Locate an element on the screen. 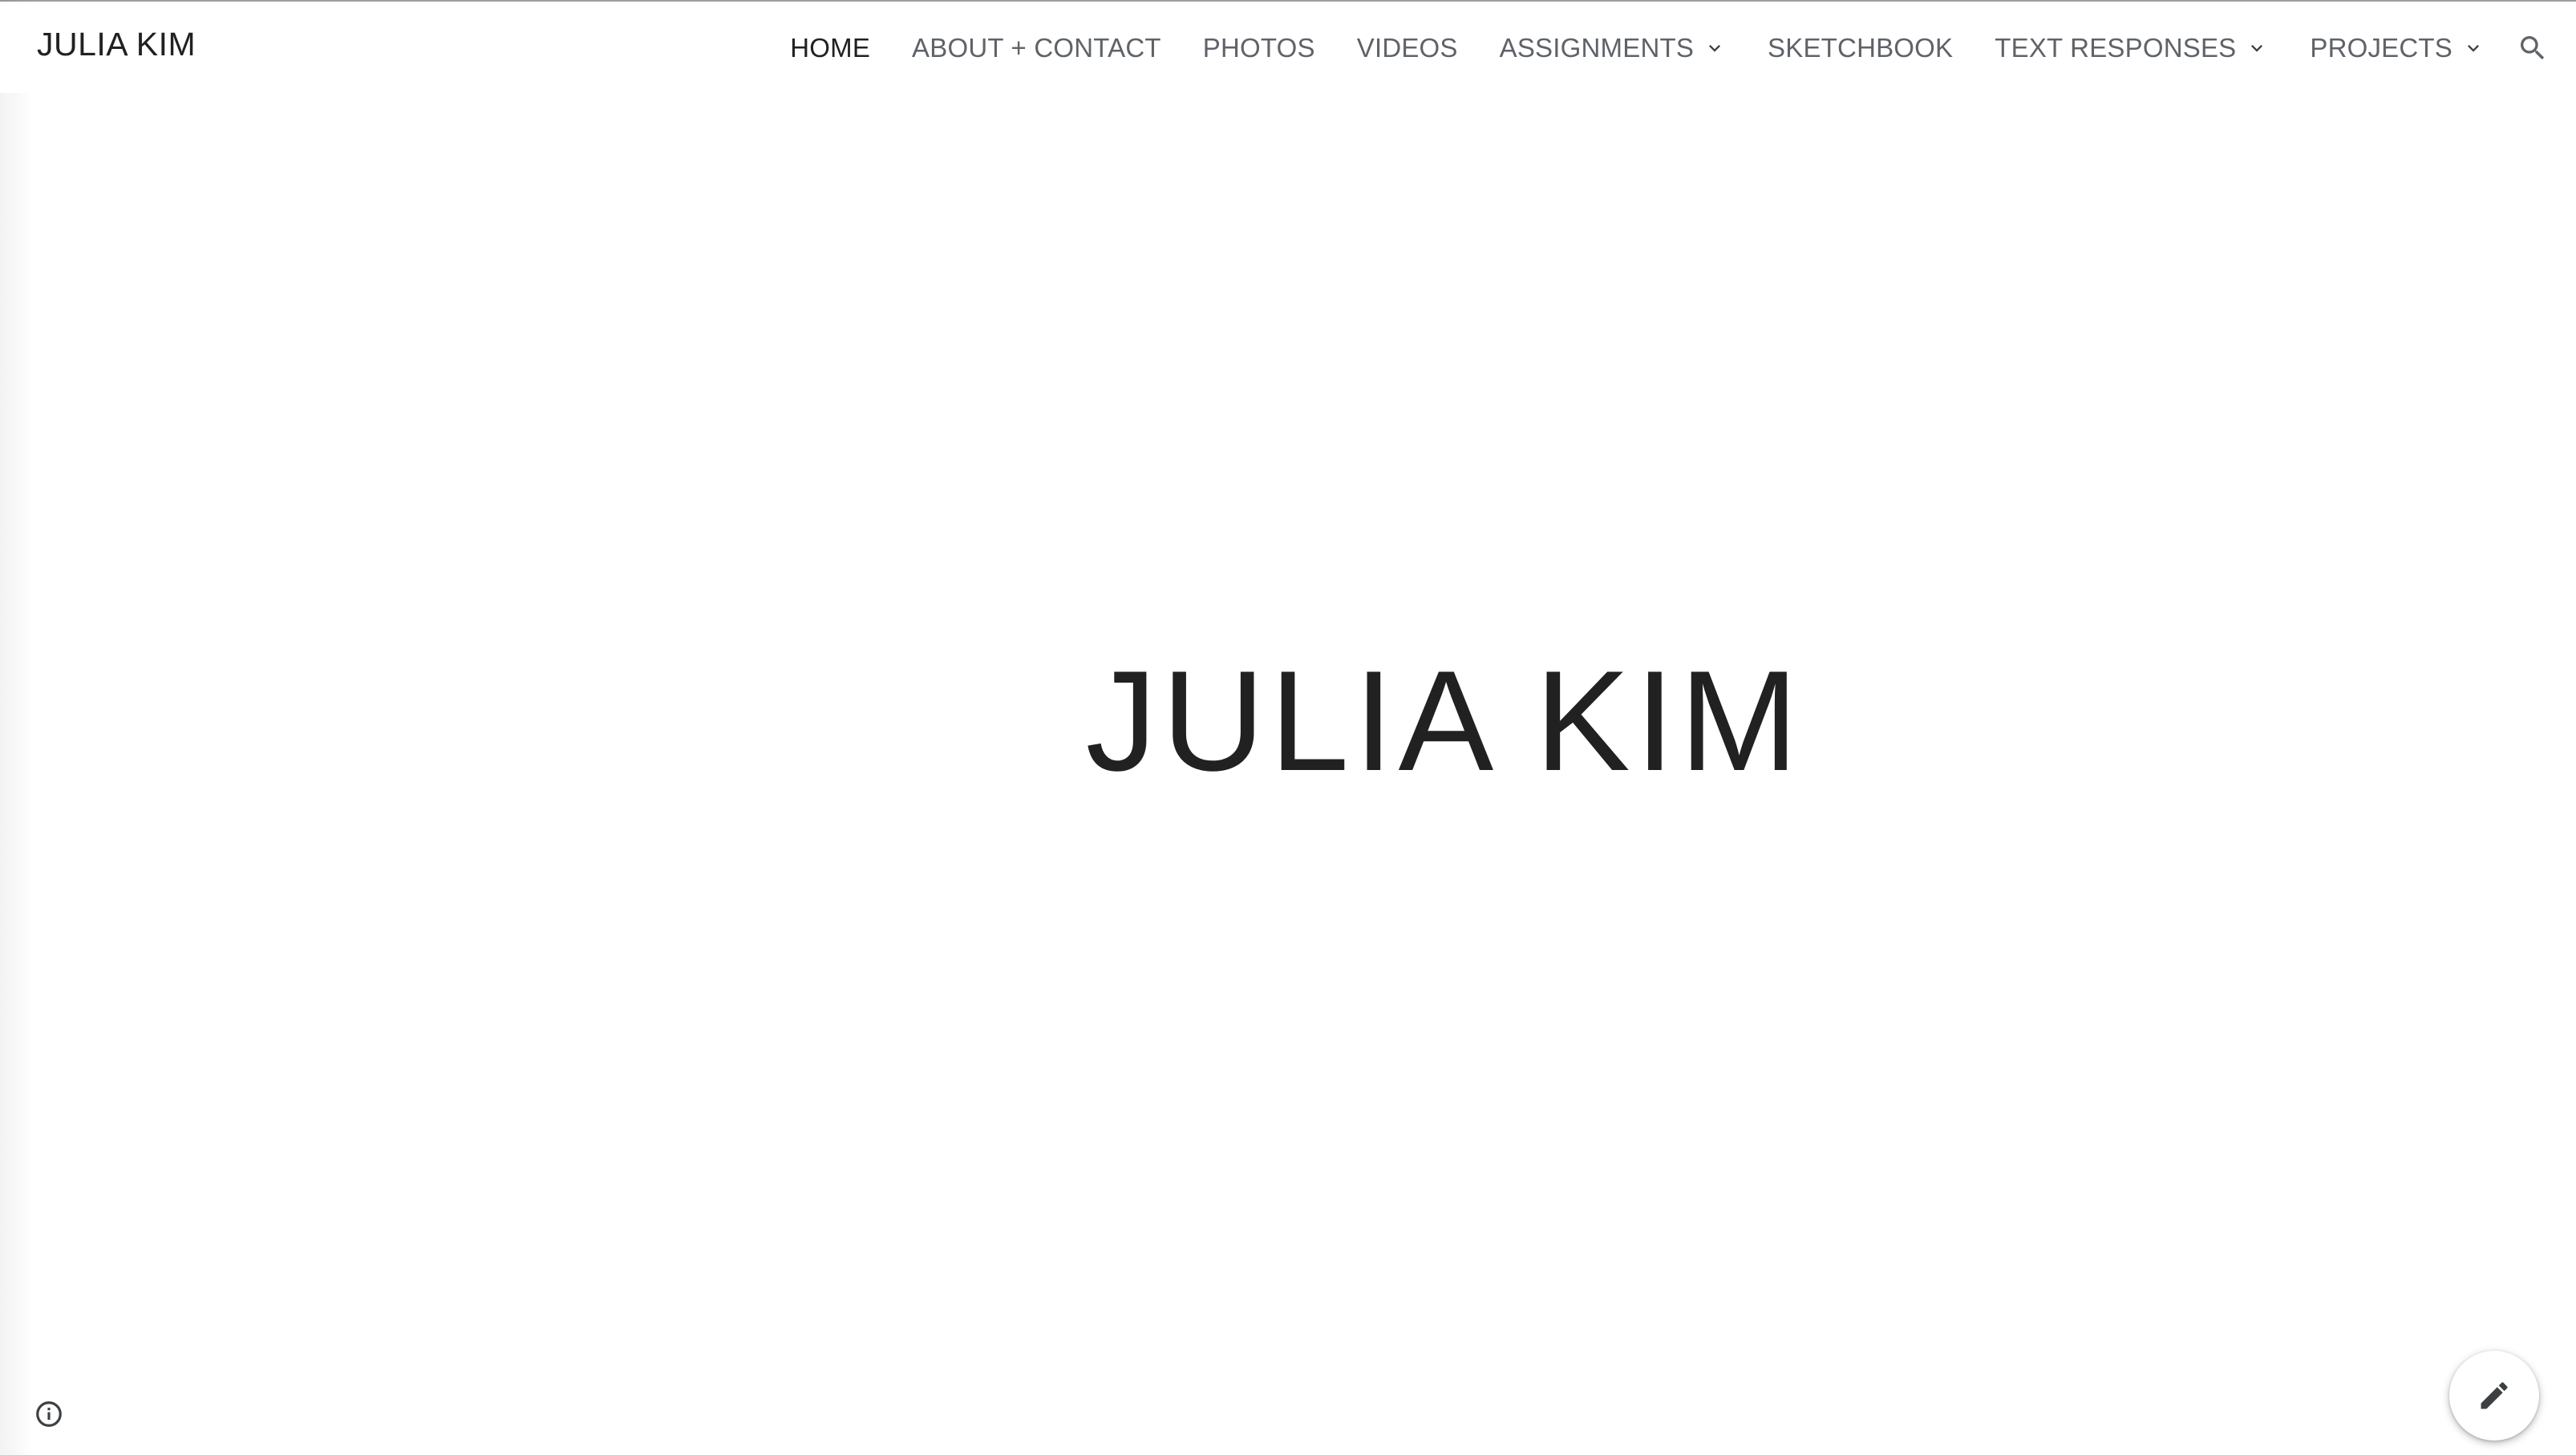 The image size is (2576, 1455). site-info-button is located at coordinates (49, 1414).